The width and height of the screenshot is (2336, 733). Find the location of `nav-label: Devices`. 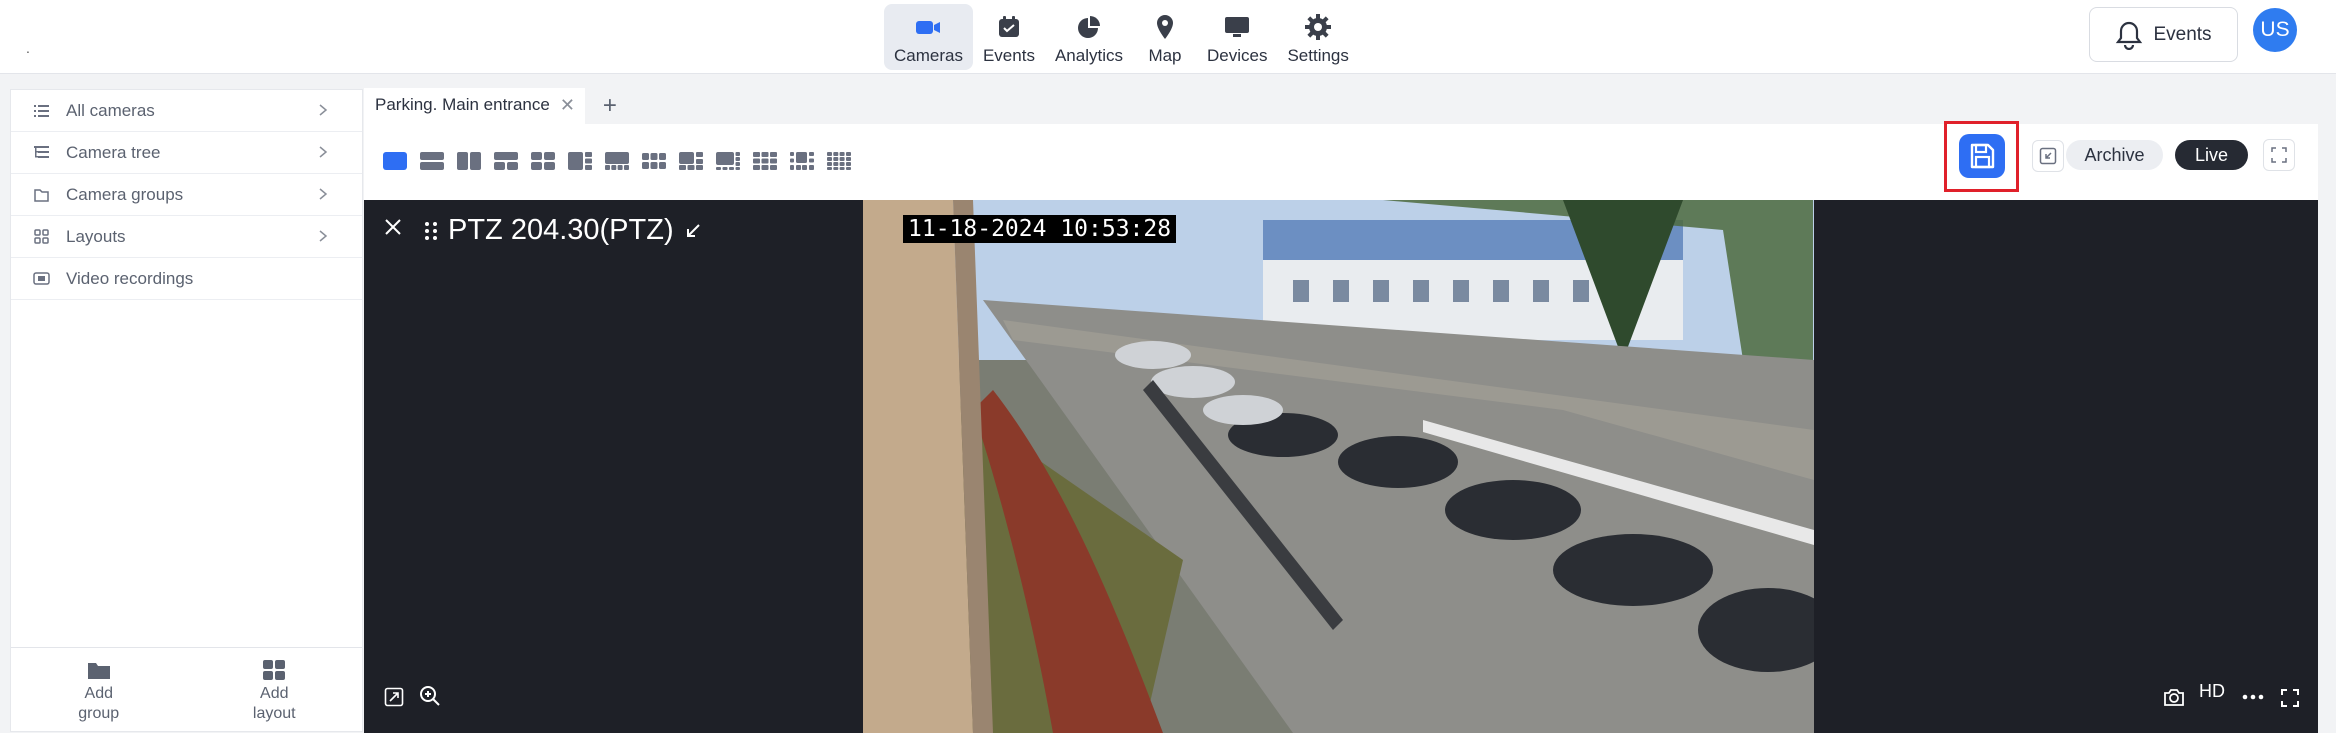

nav-label: Devices is located at coordinates (1237, 55).